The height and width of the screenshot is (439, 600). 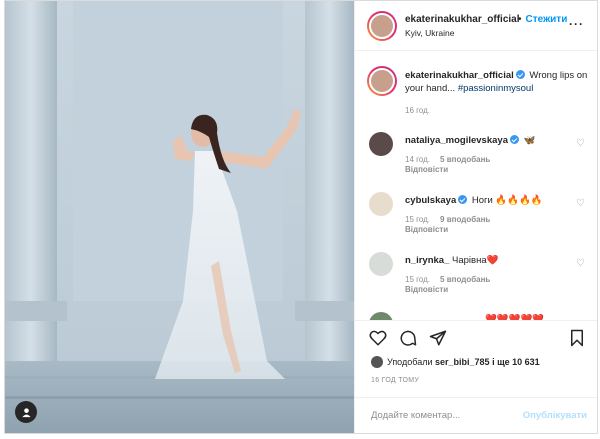 What do you see at coordinates (476, 415) in the screenshot?
I see `comment-form: Додайте коментар... Опублікувати` at bounding box center [476, 415].